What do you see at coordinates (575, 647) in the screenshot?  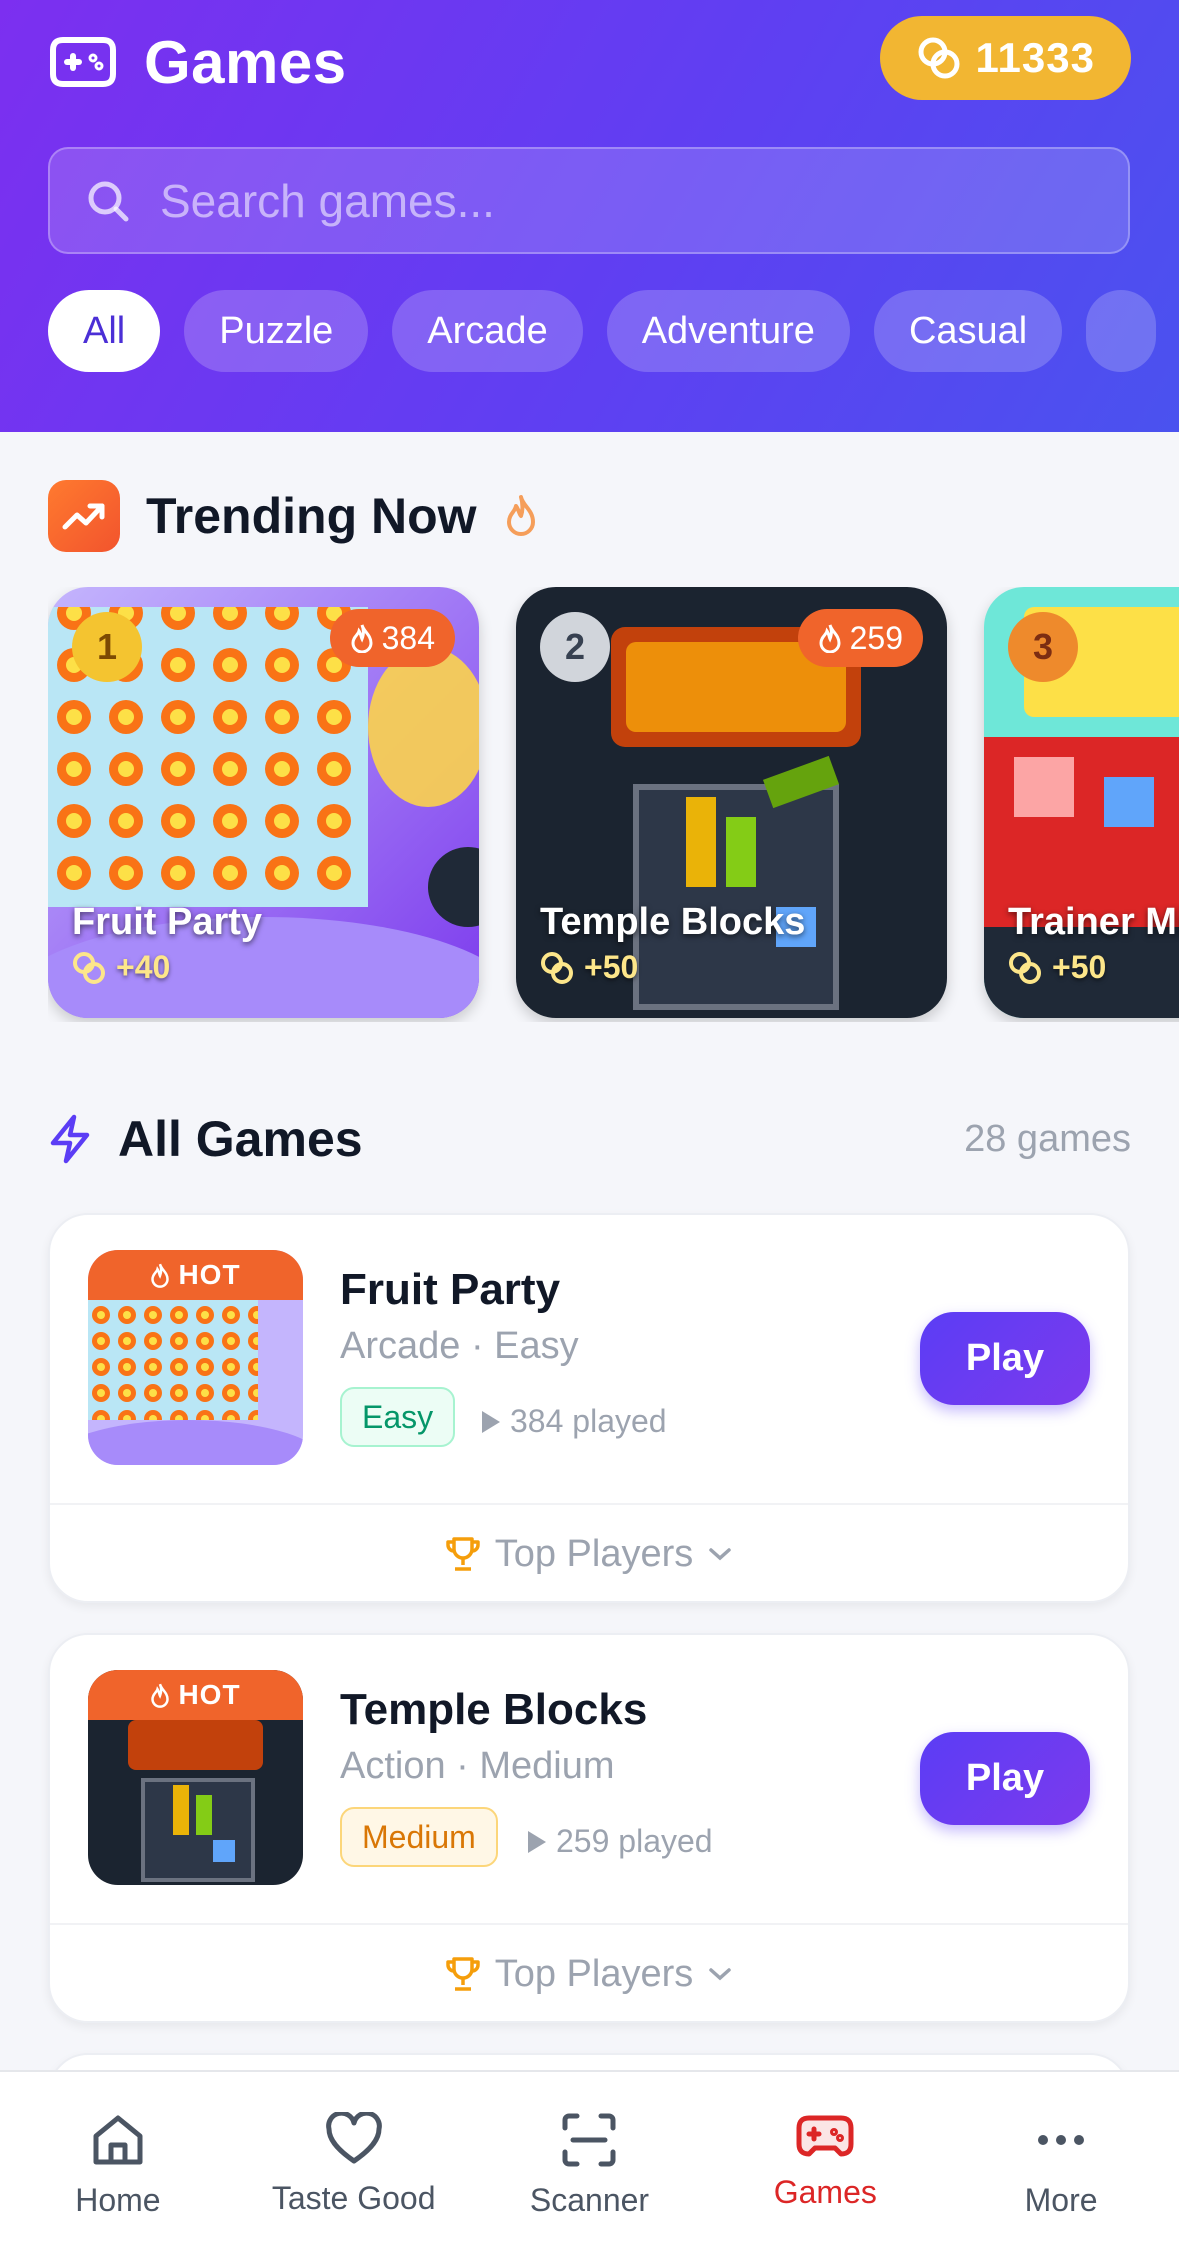 I see `rank-badge: 2` at bounding box center [575, 647].